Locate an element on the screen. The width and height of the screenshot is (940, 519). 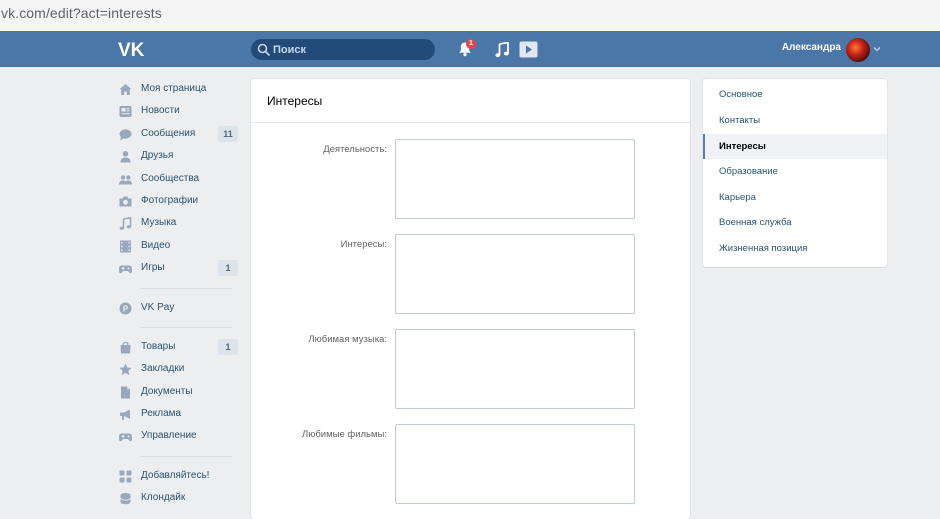
search-box is located at coordinates (343, 49).